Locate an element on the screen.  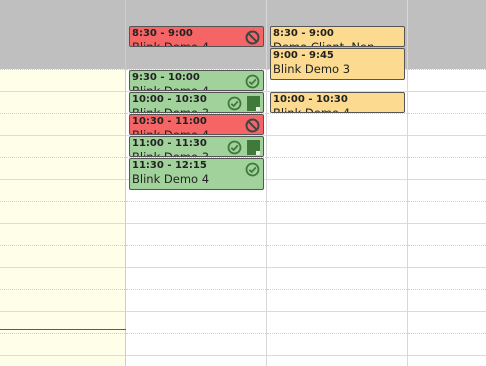
appointment-pending: 10:00 - 10:30 Blink Demo 4 is located at coordinates (337, 102).